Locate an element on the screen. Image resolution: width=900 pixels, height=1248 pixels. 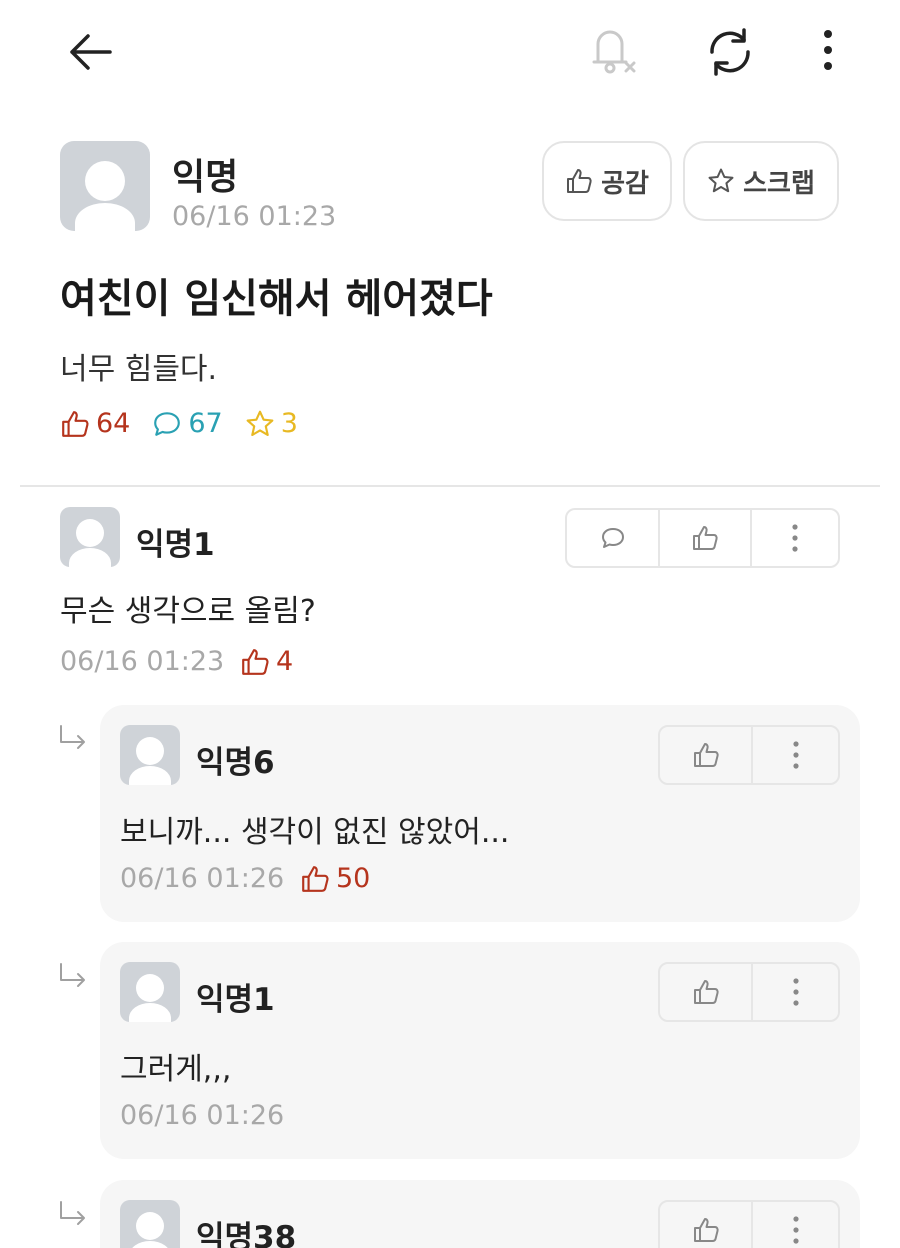
reply-button is located at coordinates (612, 538).